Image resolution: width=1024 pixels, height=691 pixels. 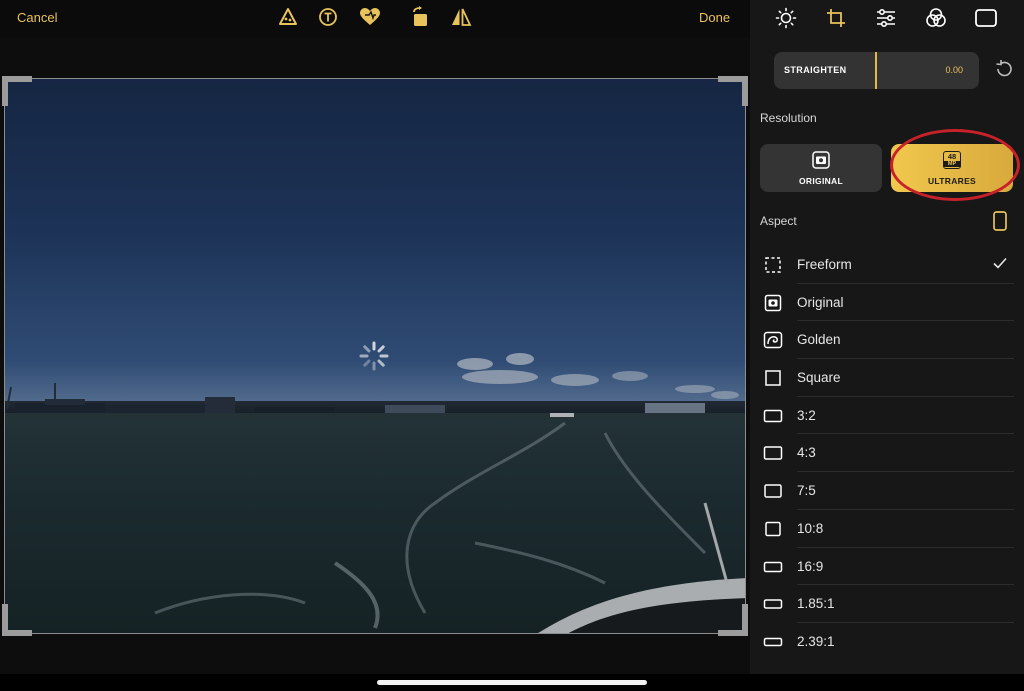 I want to click on crop-handle-bottom-right-h, so click(x=733, y=633).